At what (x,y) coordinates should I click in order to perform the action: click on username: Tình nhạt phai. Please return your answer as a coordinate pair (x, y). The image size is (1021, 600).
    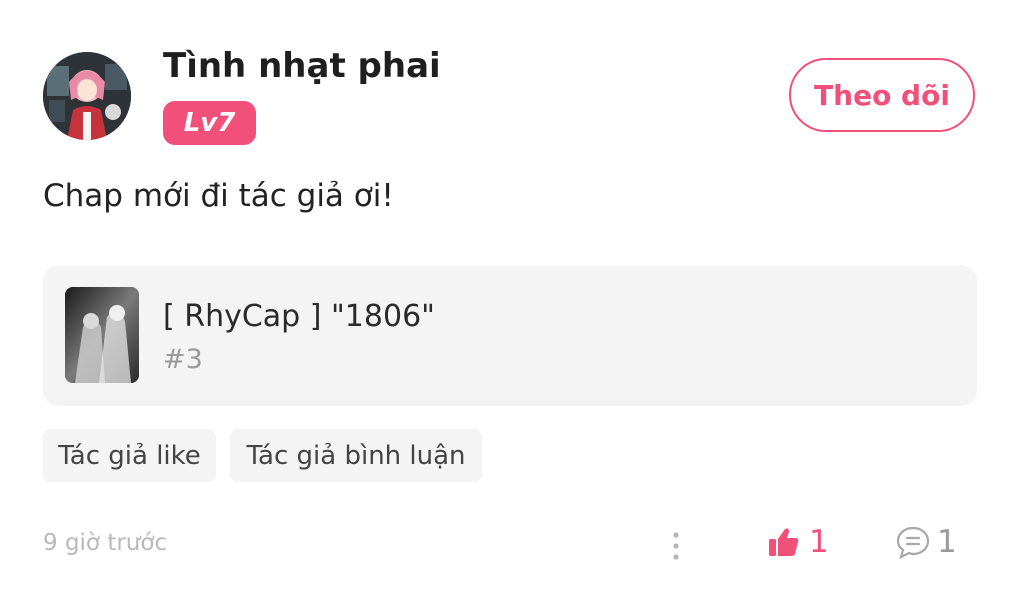
    Looking at the image, I should click on (302, 66).